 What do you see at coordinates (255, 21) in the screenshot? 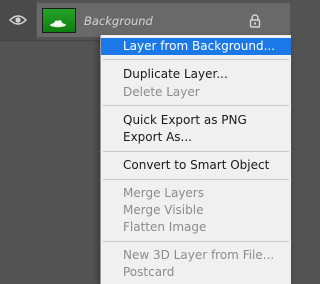
I see `lock-icon` at bounding box center [255, 21].